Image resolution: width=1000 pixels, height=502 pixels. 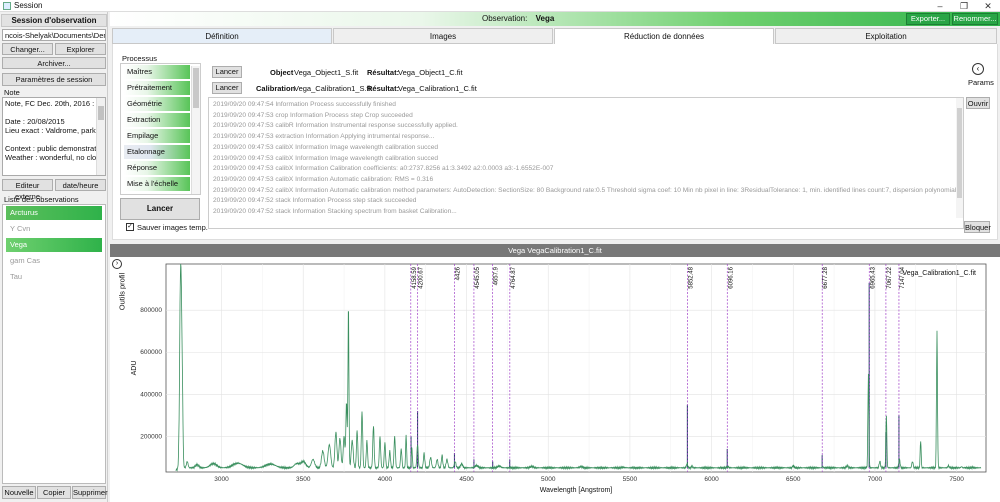 What do you see at coordinates (443, 36) in the screenshot?
I see `tab-images: Images` at bounding box center [443, 36].